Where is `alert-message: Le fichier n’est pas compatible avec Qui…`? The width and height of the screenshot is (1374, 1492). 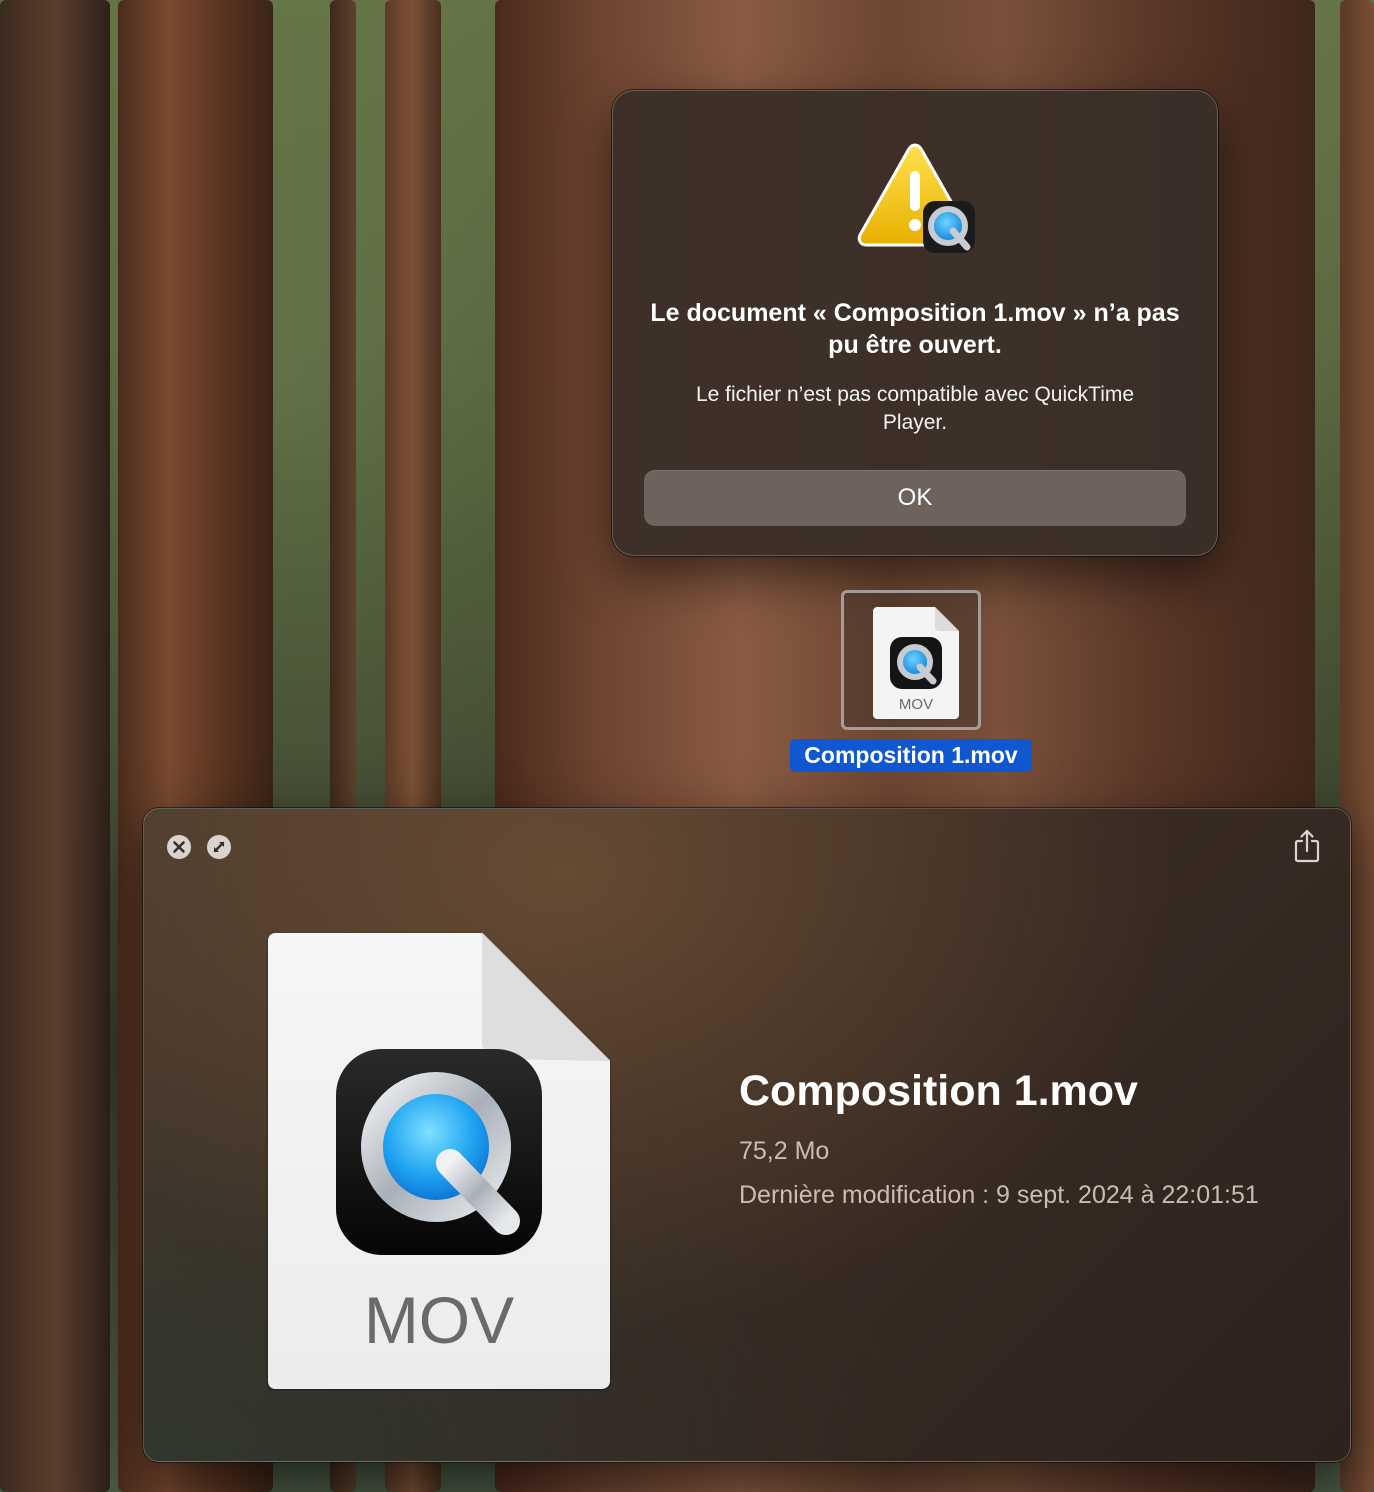 alert-message: Le fichier n’est pas compatible avec Qui… is located at coordinates (915, 408).